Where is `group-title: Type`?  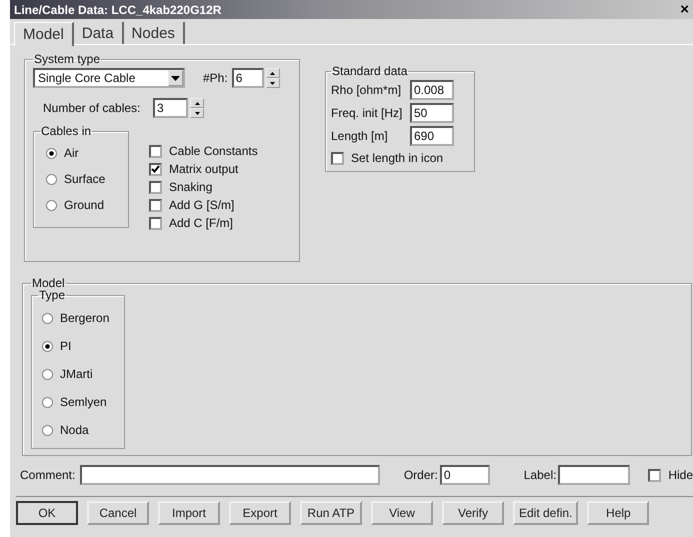 group-title: Type is located at coordinates (52, 295).